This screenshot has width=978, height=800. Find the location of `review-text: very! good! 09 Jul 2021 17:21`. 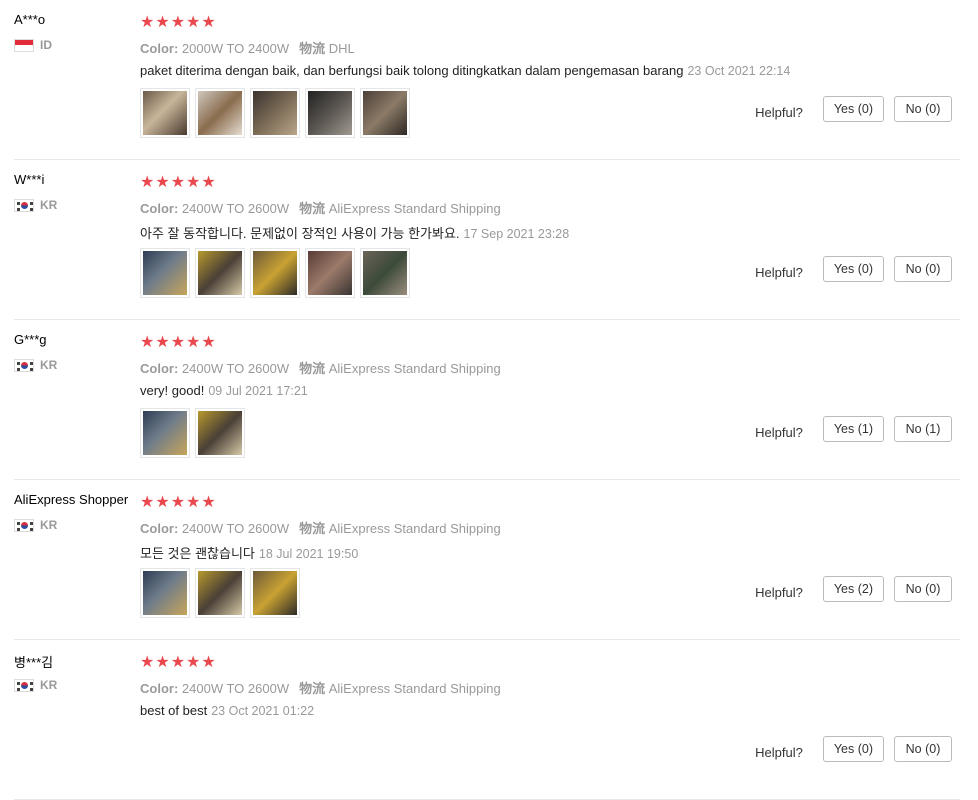

review-text: very! good! 09 Jul 2021 17:21 is located at coordinates (224, 390).